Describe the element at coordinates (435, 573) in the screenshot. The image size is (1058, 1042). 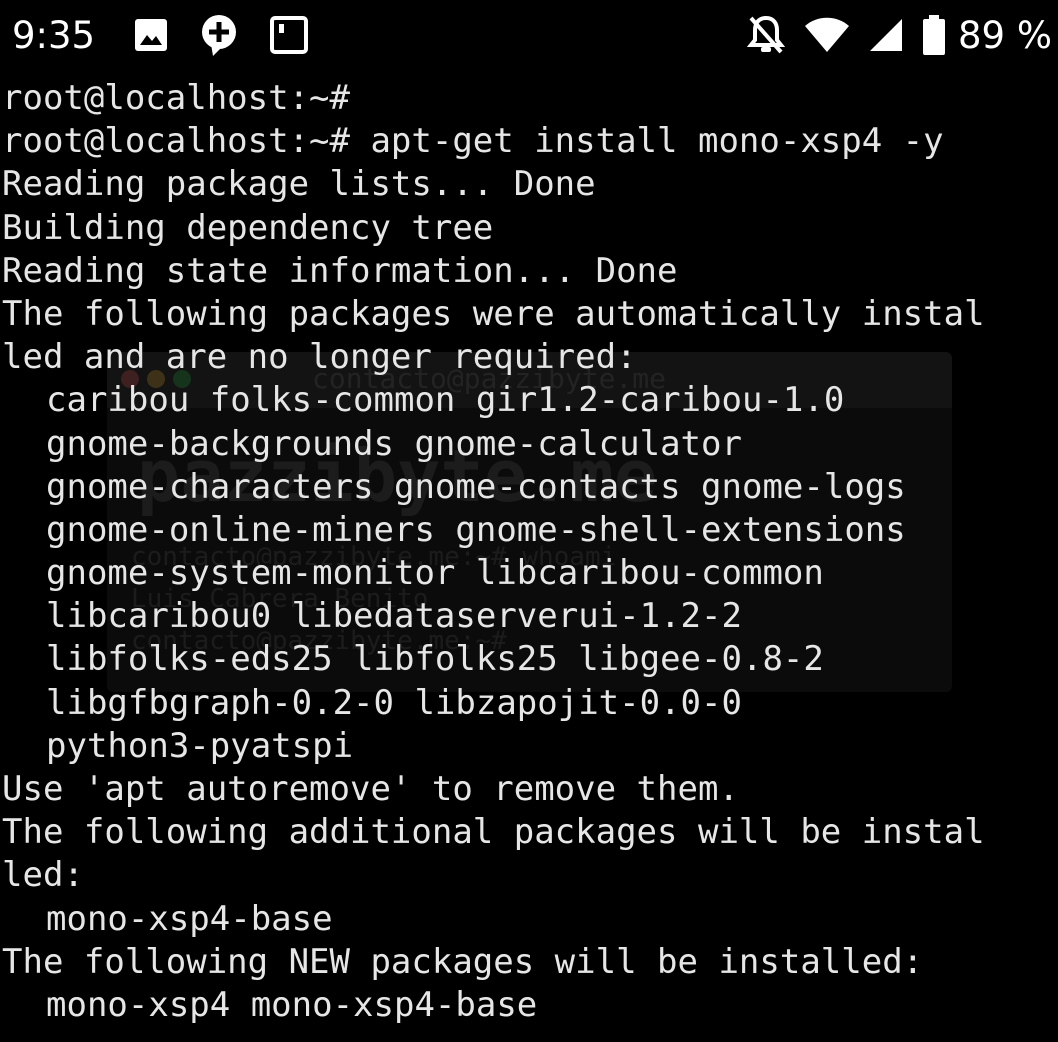
I see `terminal-line: gnome-system-monitor libcaribou-common` at that location.